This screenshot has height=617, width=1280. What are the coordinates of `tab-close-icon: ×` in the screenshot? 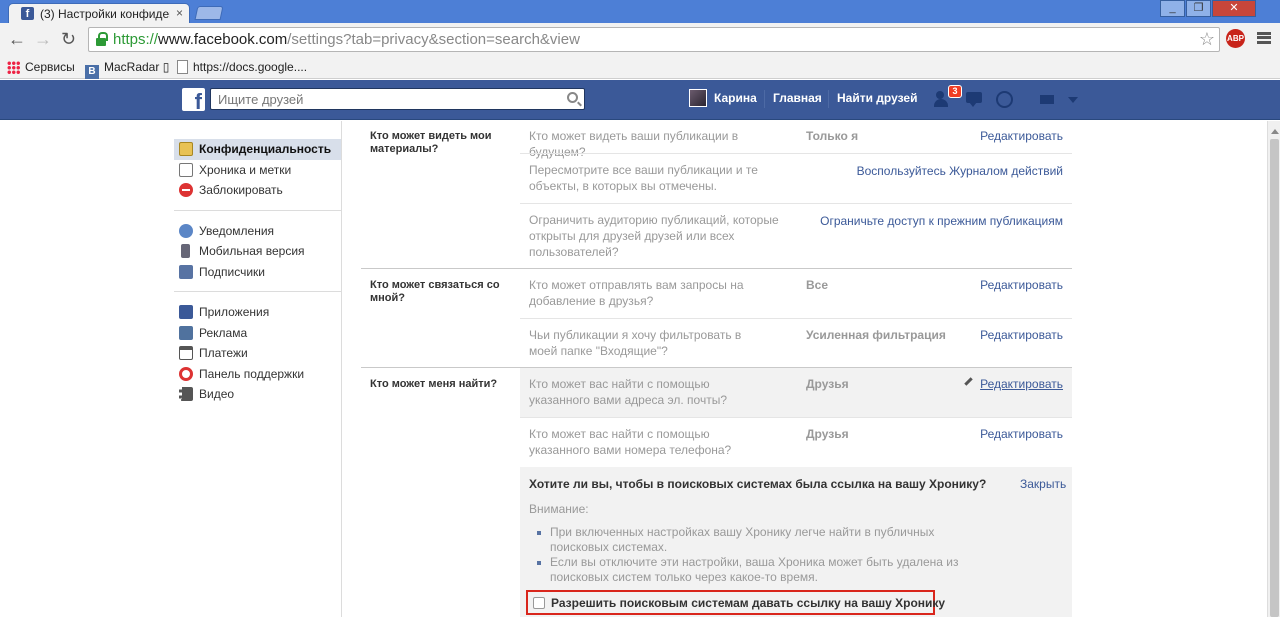 It's located at (179, 13).